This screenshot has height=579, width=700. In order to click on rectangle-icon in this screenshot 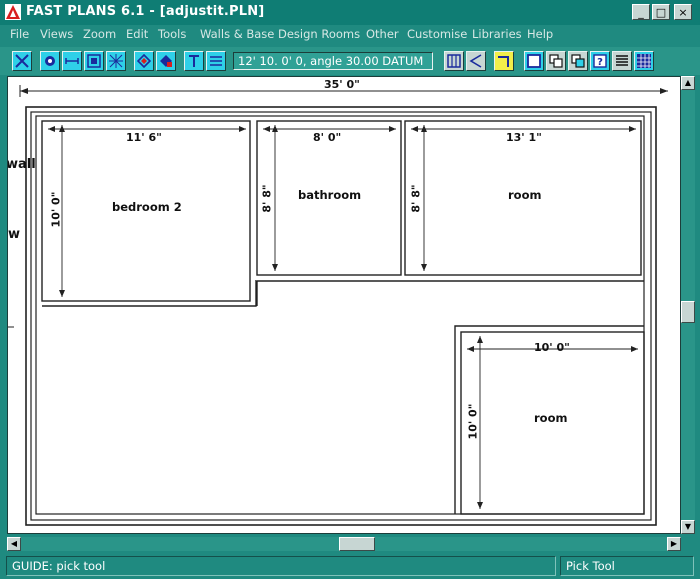, I will do `click(534, 61)`.